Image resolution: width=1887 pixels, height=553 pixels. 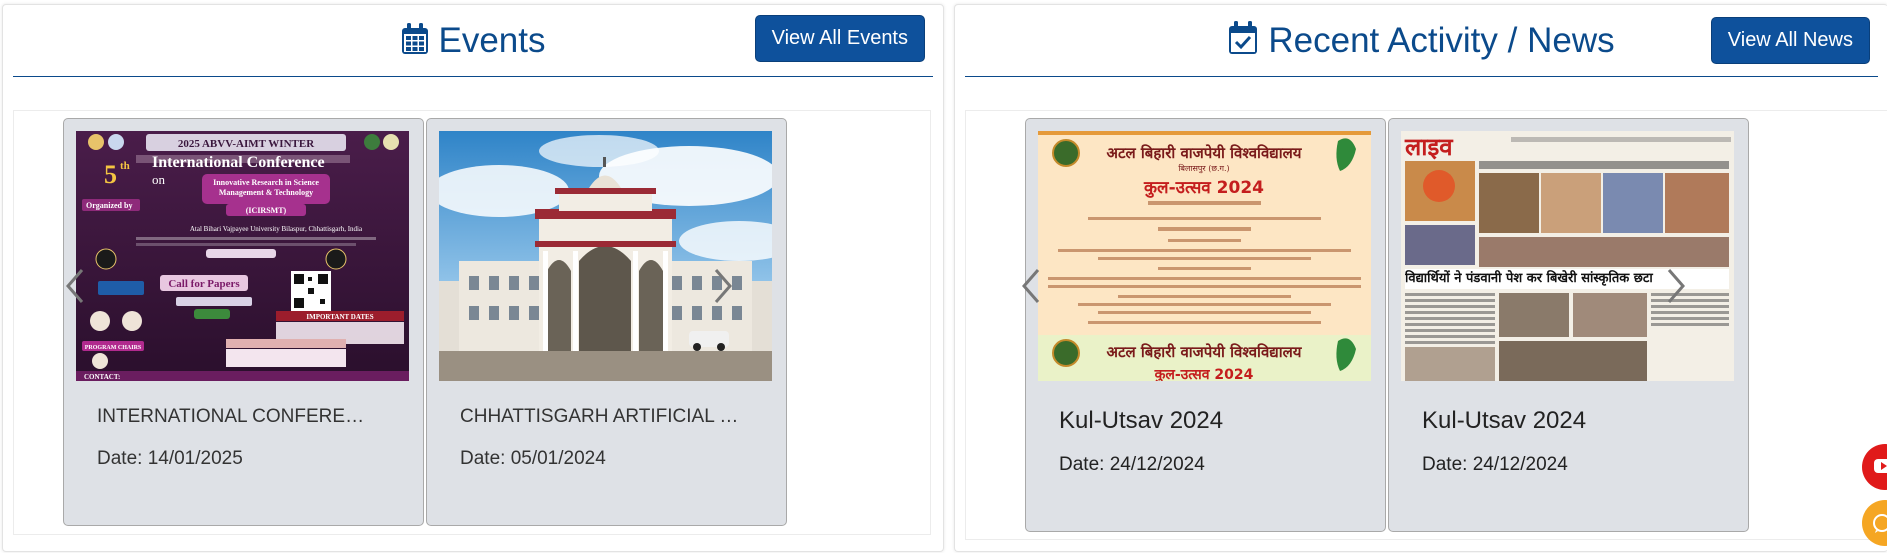 I want to click on events-next-arrow, so click(x=723, y=286).